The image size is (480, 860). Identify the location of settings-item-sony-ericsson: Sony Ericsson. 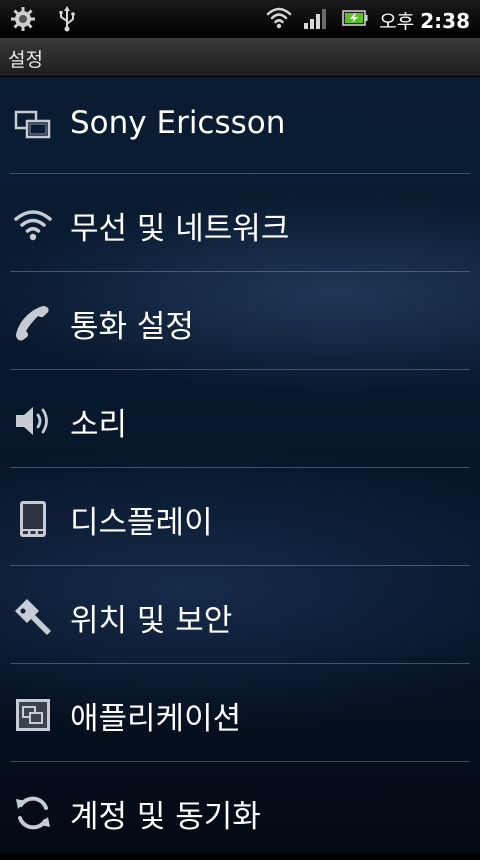
(240, 125).